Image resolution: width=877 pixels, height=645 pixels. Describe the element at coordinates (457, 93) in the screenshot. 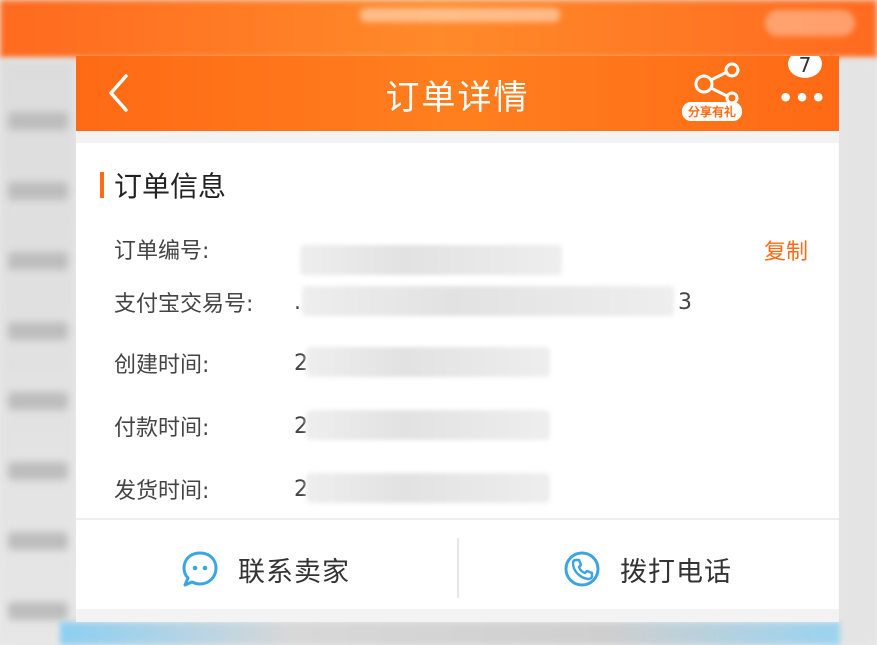

I see `nav-bar: 订单详情 分享有礼 ••• 7` at that location.